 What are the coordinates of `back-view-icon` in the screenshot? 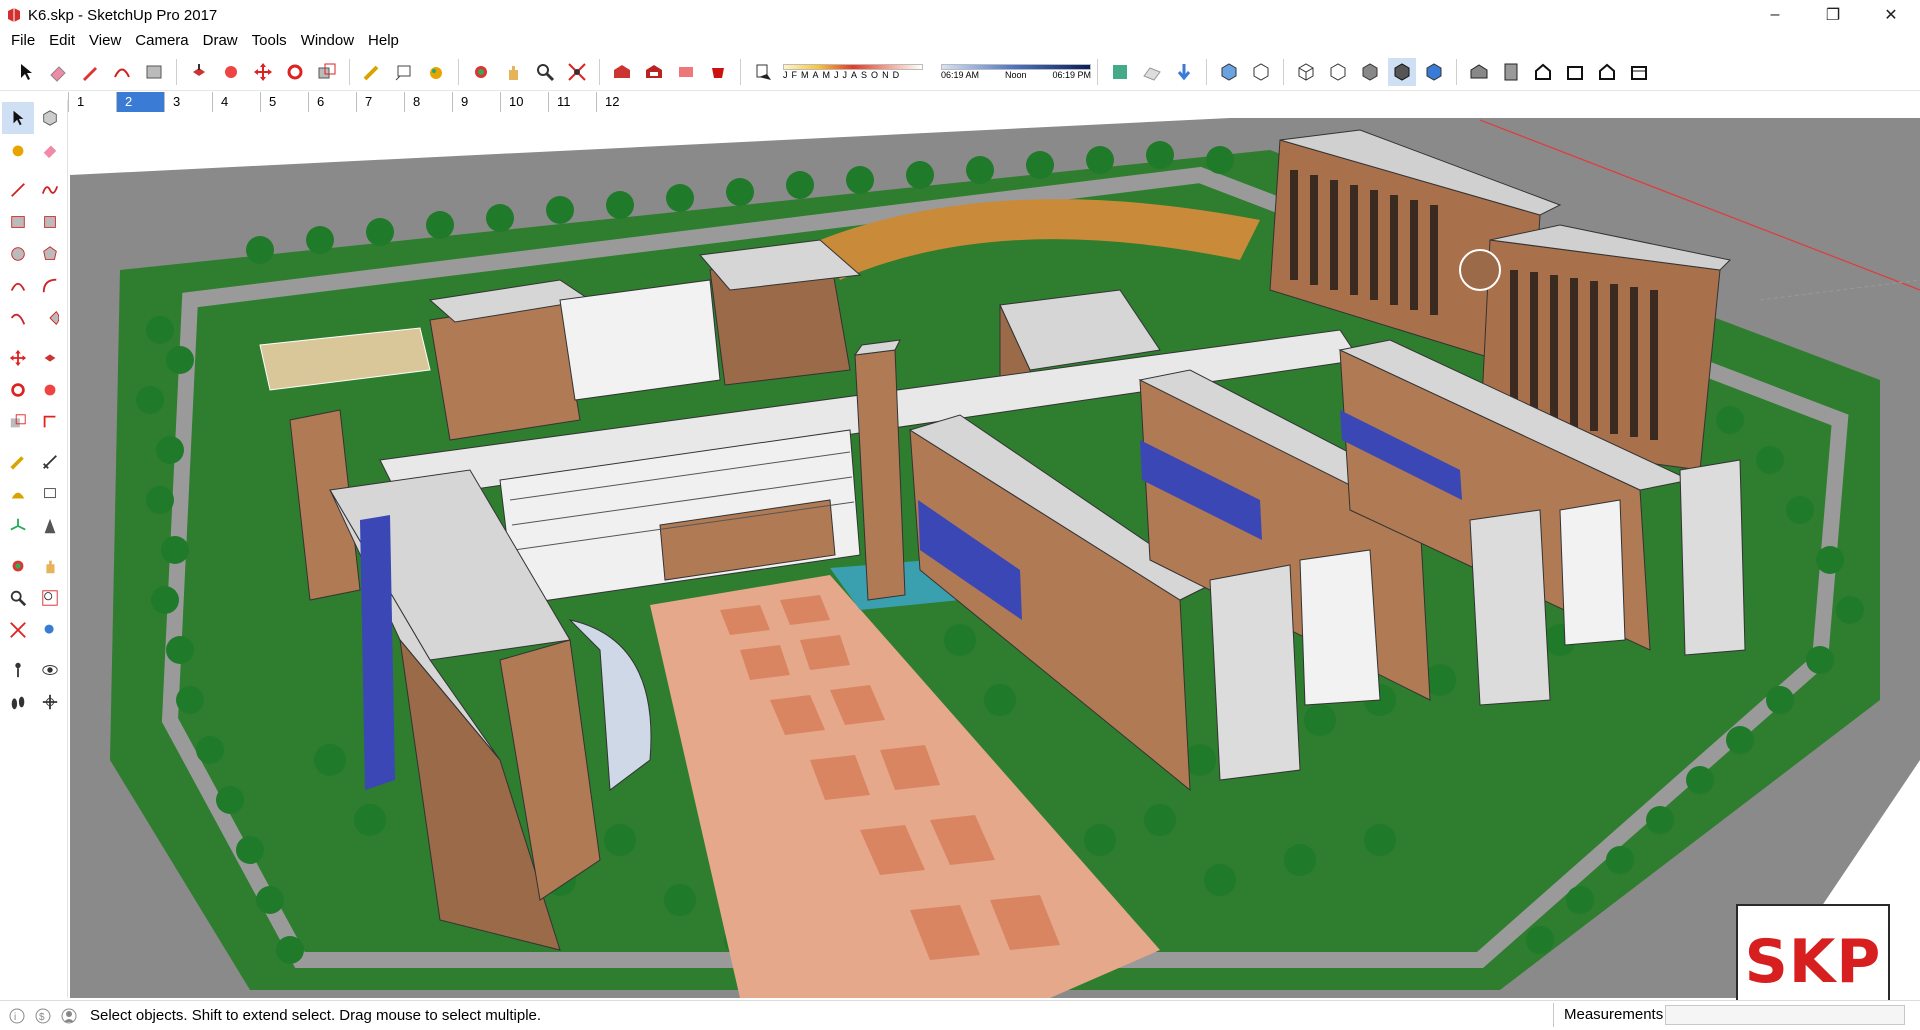 It's located at (1607, 72).